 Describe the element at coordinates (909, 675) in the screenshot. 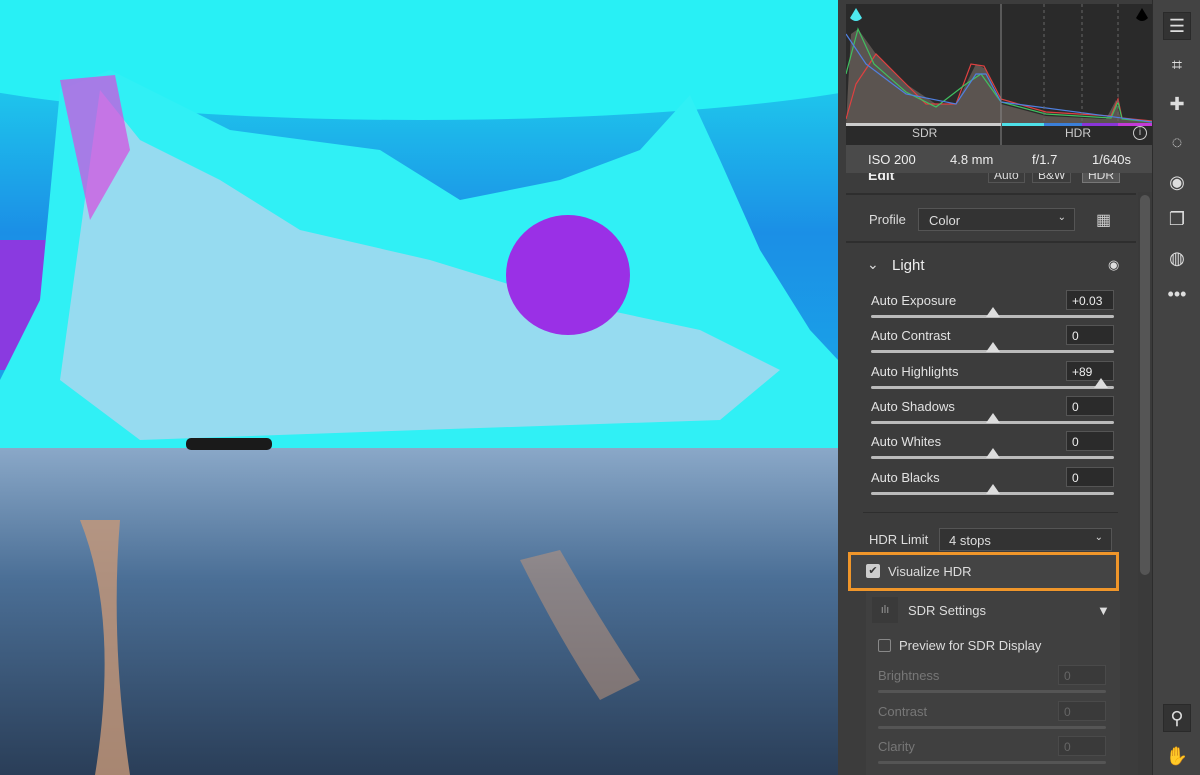

I see `slider-label: Brightness` at that location.